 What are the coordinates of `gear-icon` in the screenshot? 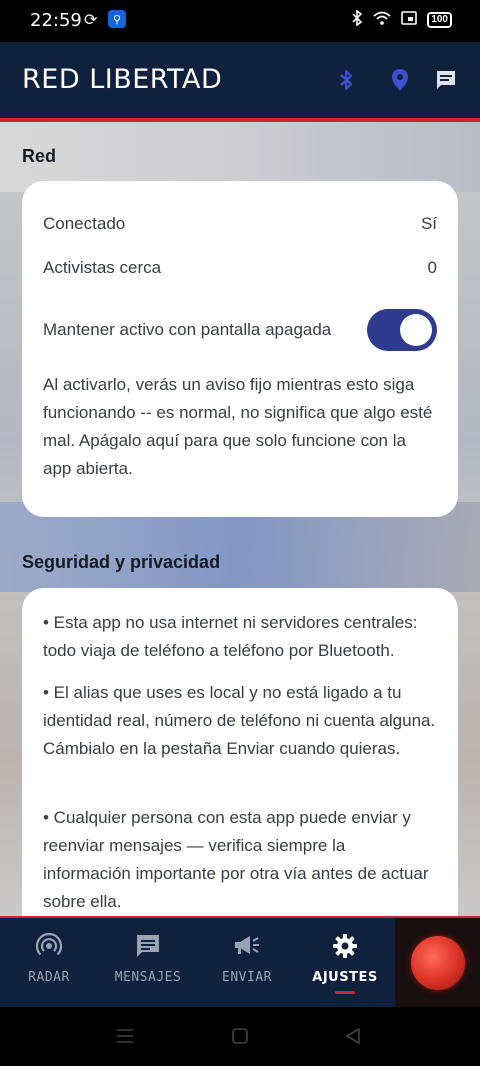 It's located at (345, 946).